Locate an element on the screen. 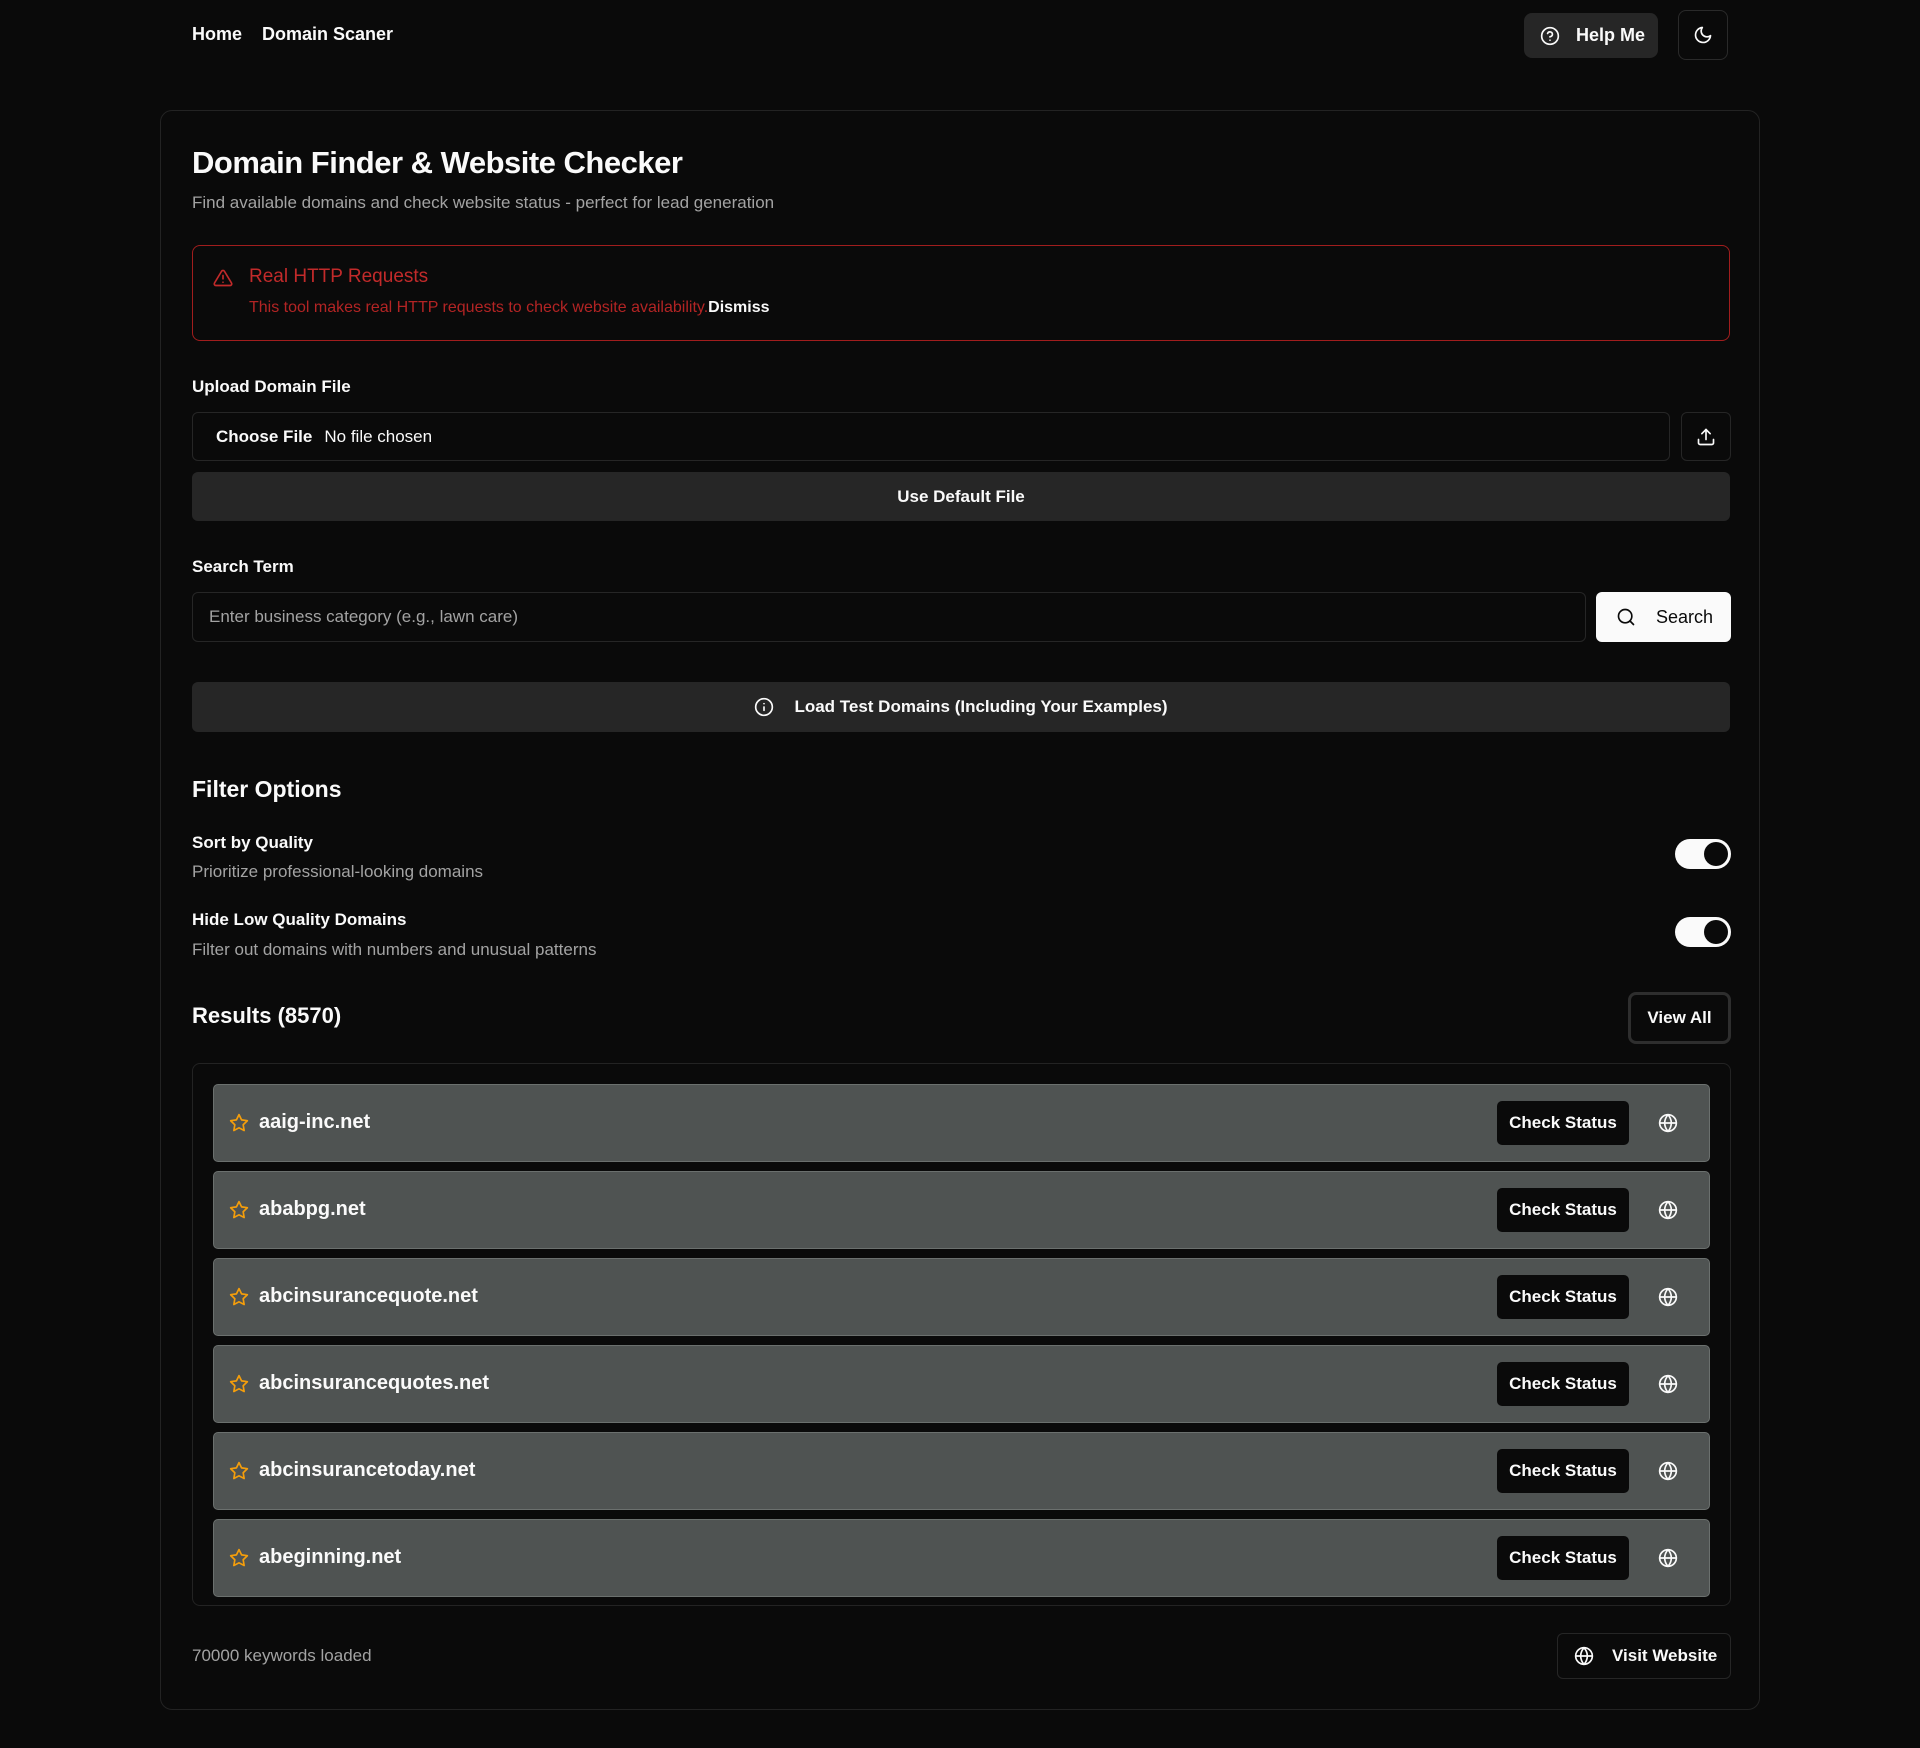 The height and width of the screenshot is (1748, 1920). sort-by-quality-title: Sort by Quality is located at coordinates (252, 842).